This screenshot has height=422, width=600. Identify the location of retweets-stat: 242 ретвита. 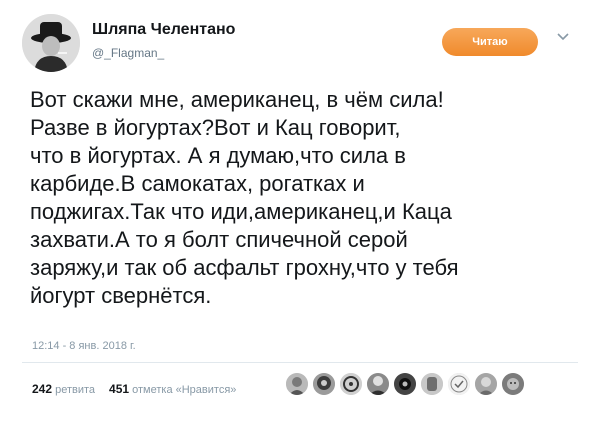
(63, 389).